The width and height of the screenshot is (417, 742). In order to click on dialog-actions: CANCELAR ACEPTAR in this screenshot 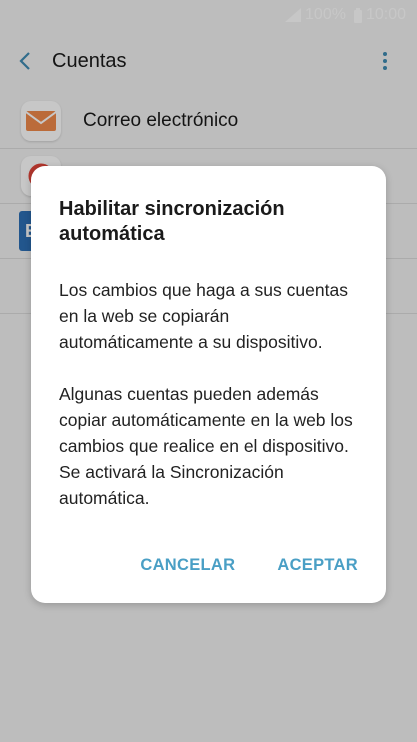, I will do `click(208, 565)`.